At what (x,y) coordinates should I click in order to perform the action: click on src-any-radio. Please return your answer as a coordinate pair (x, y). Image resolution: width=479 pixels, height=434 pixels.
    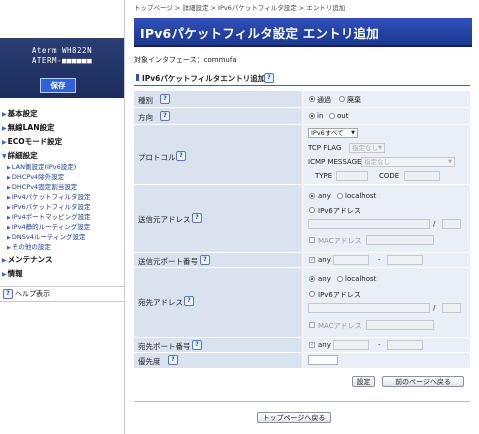
    Looking at the image, I should click on (312, 196).